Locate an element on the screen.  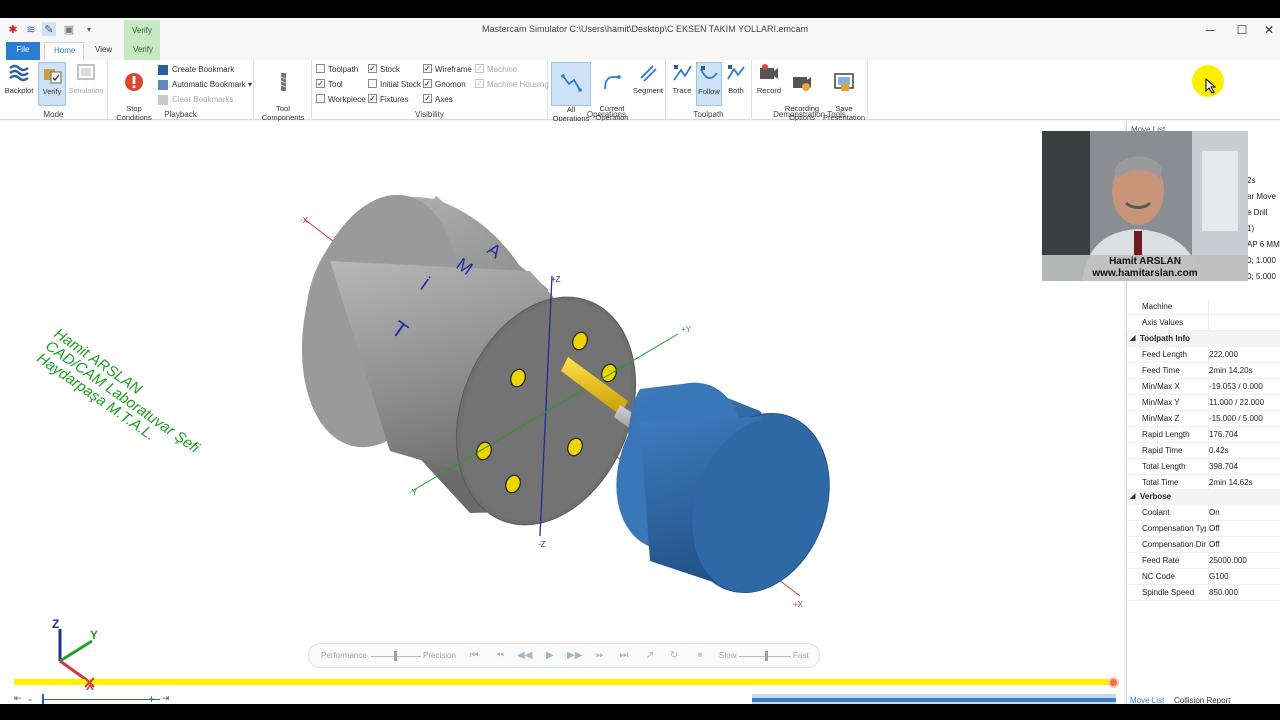
verbose-row: Compensation Type Off is located at coordinates (1203, 529).